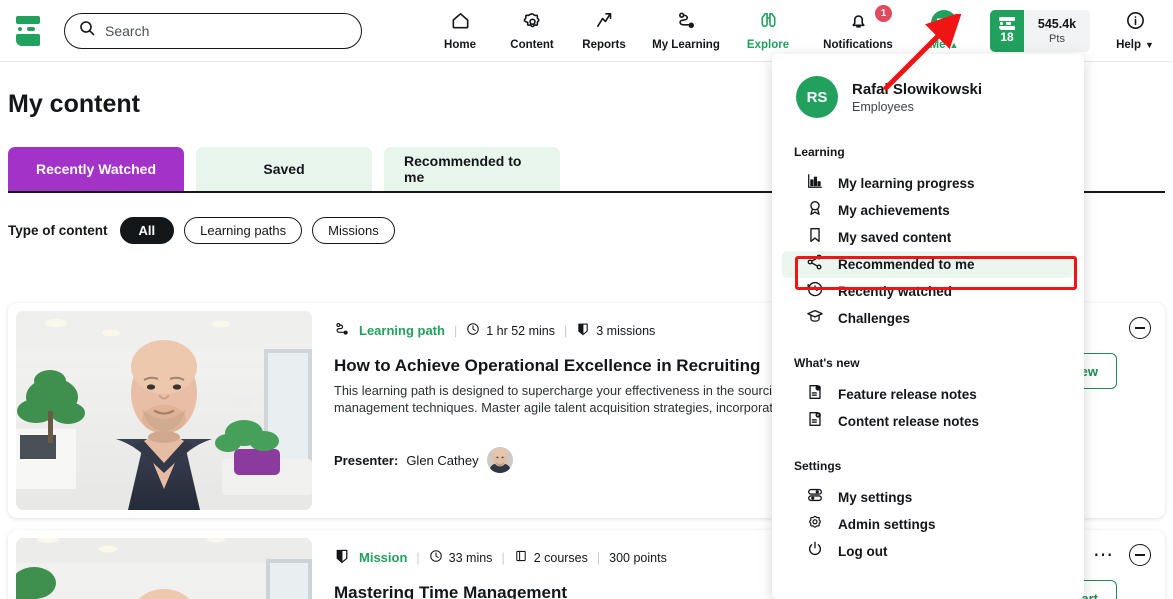 Image resolution: width=1173 pixels, height=599 pixels. Describe the element at coordinates (74, 104) in the screenshot. I see `page-title: My content` at that location.